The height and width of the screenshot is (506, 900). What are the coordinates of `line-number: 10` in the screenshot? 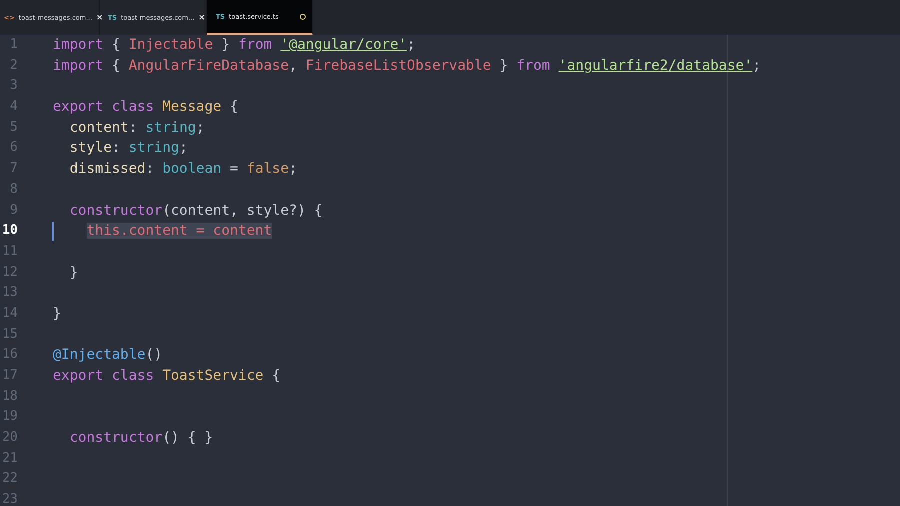 It's located at (9, 231).